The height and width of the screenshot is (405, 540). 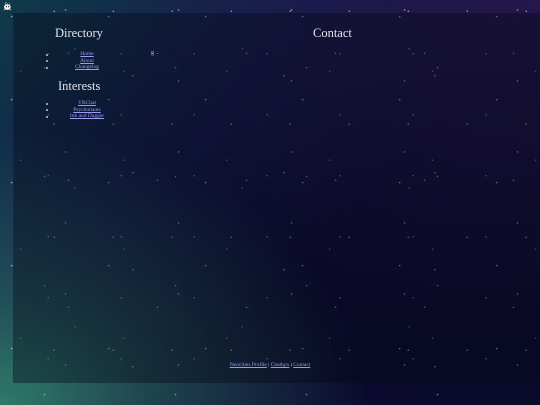 I want to click on list-item: Home, so click(x=86, y=54).